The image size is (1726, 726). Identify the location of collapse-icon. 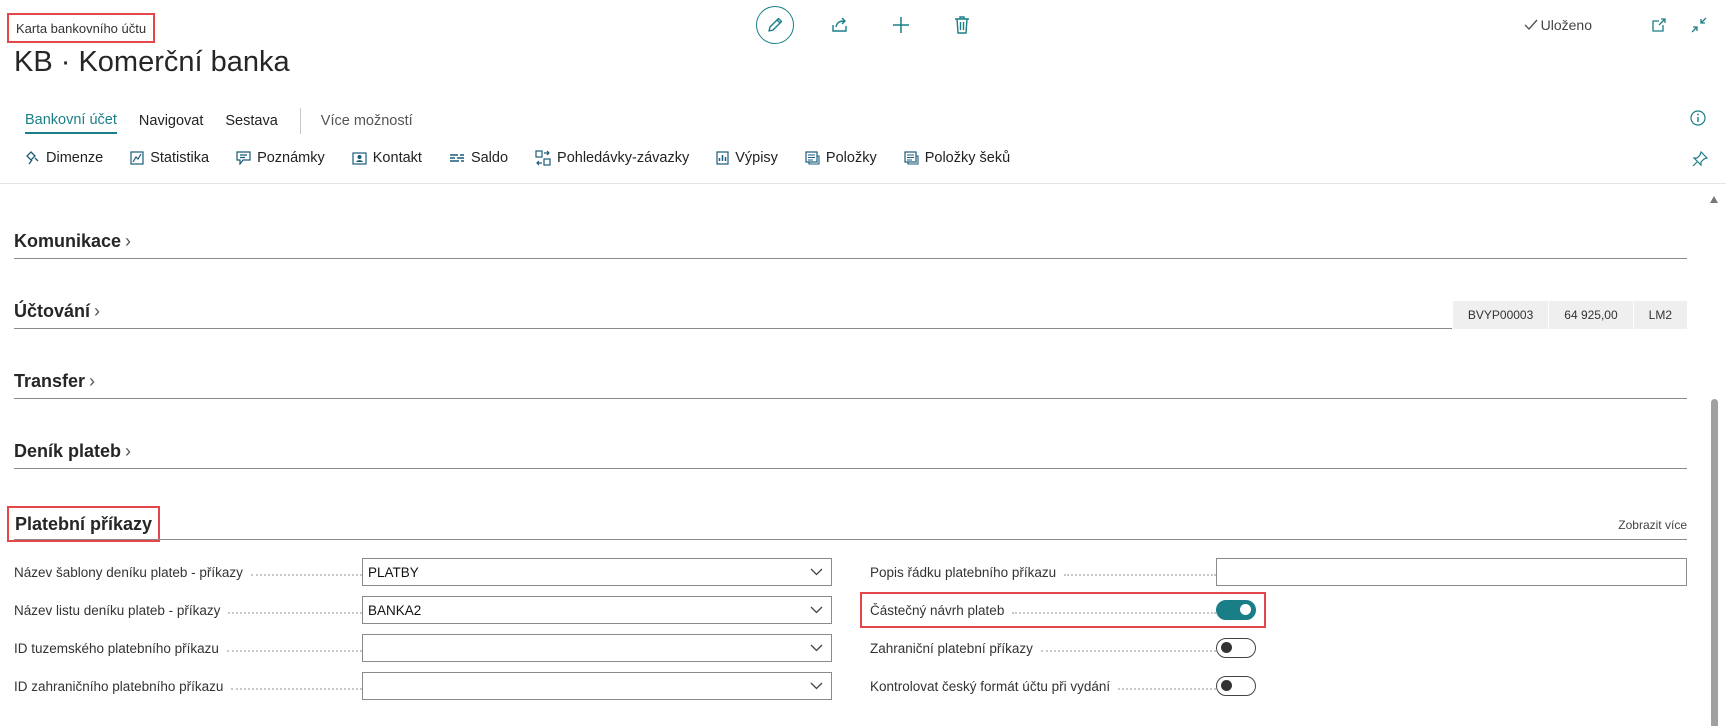
(1699, 25).